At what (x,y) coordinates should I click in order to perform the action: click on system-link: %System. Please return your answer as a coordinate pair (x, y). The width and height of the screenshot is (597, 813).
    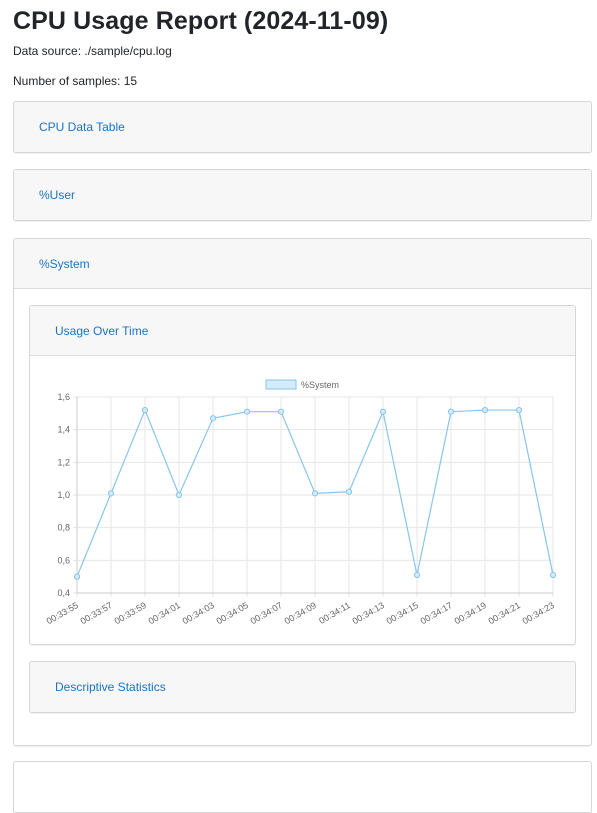
    Looking at the image, I should click on (64, 264).